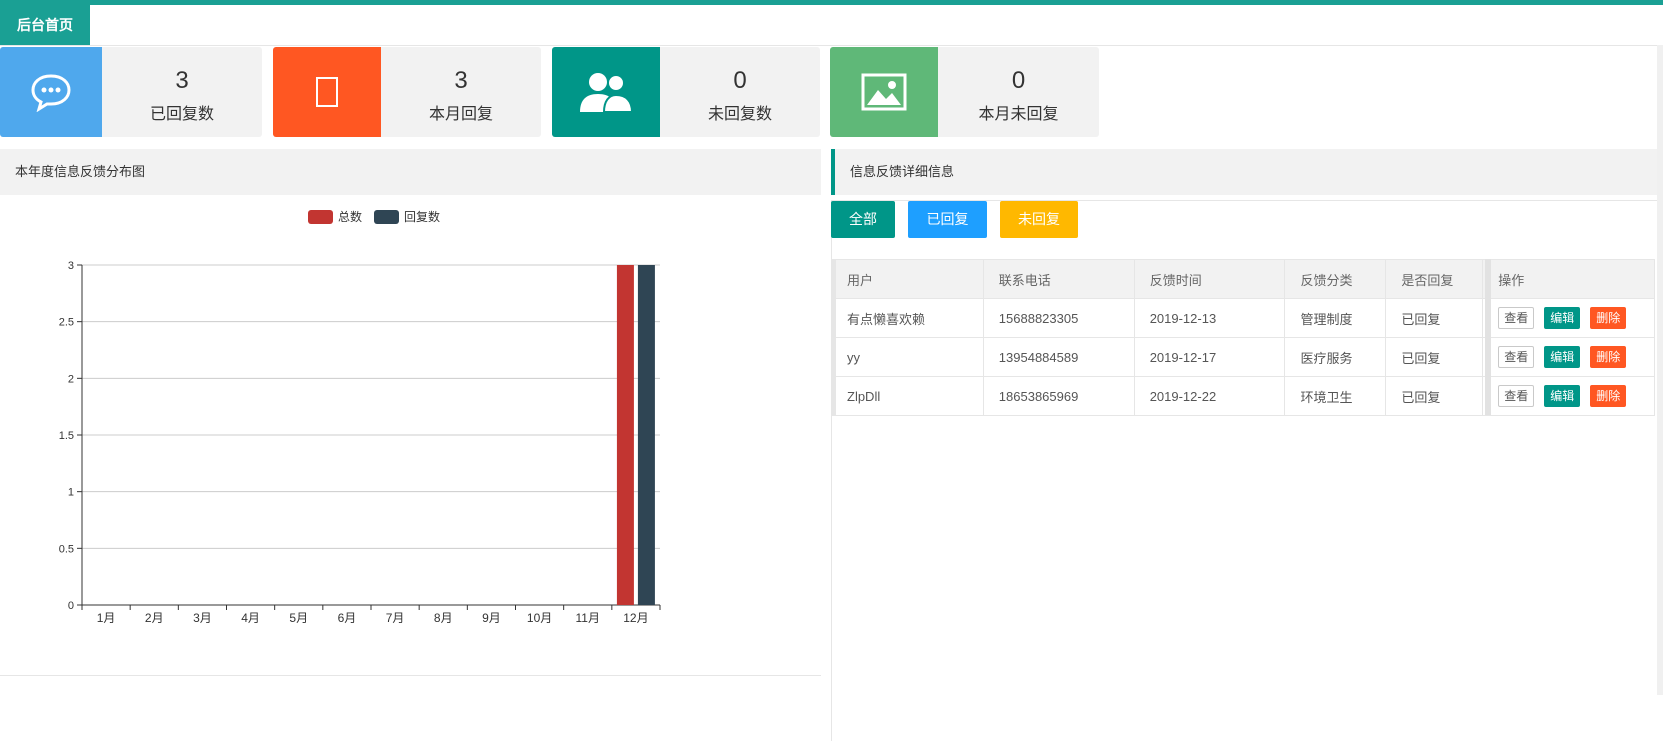 This screenshot has width=1663, height=741. I want to click on y-tick-label: 2.5, so click(66, 323).